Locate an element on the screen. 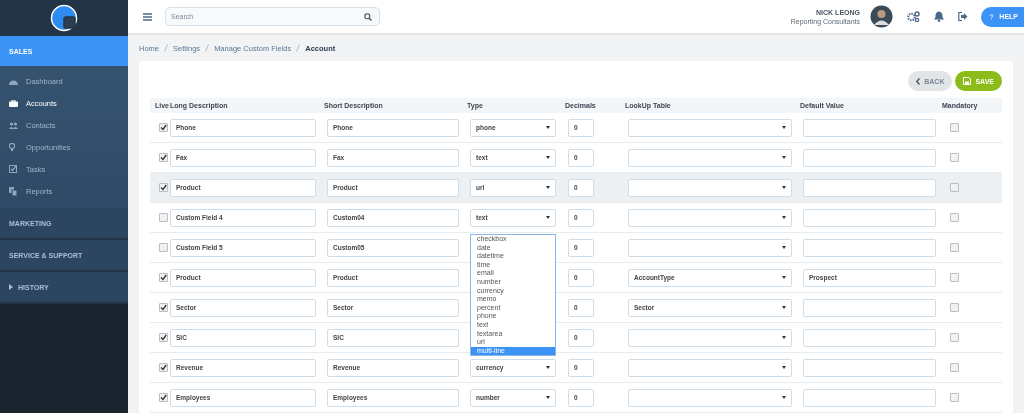 Image resolution: width=1024 pixels, height=413 pixels. menu-icon is located at coordinates (147, 16).